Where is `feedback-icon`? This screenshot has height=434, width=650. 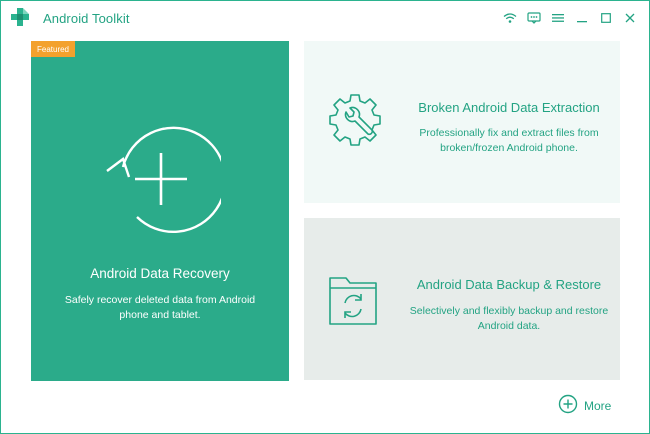
feedback-icon is located at coordinates (534, 18).